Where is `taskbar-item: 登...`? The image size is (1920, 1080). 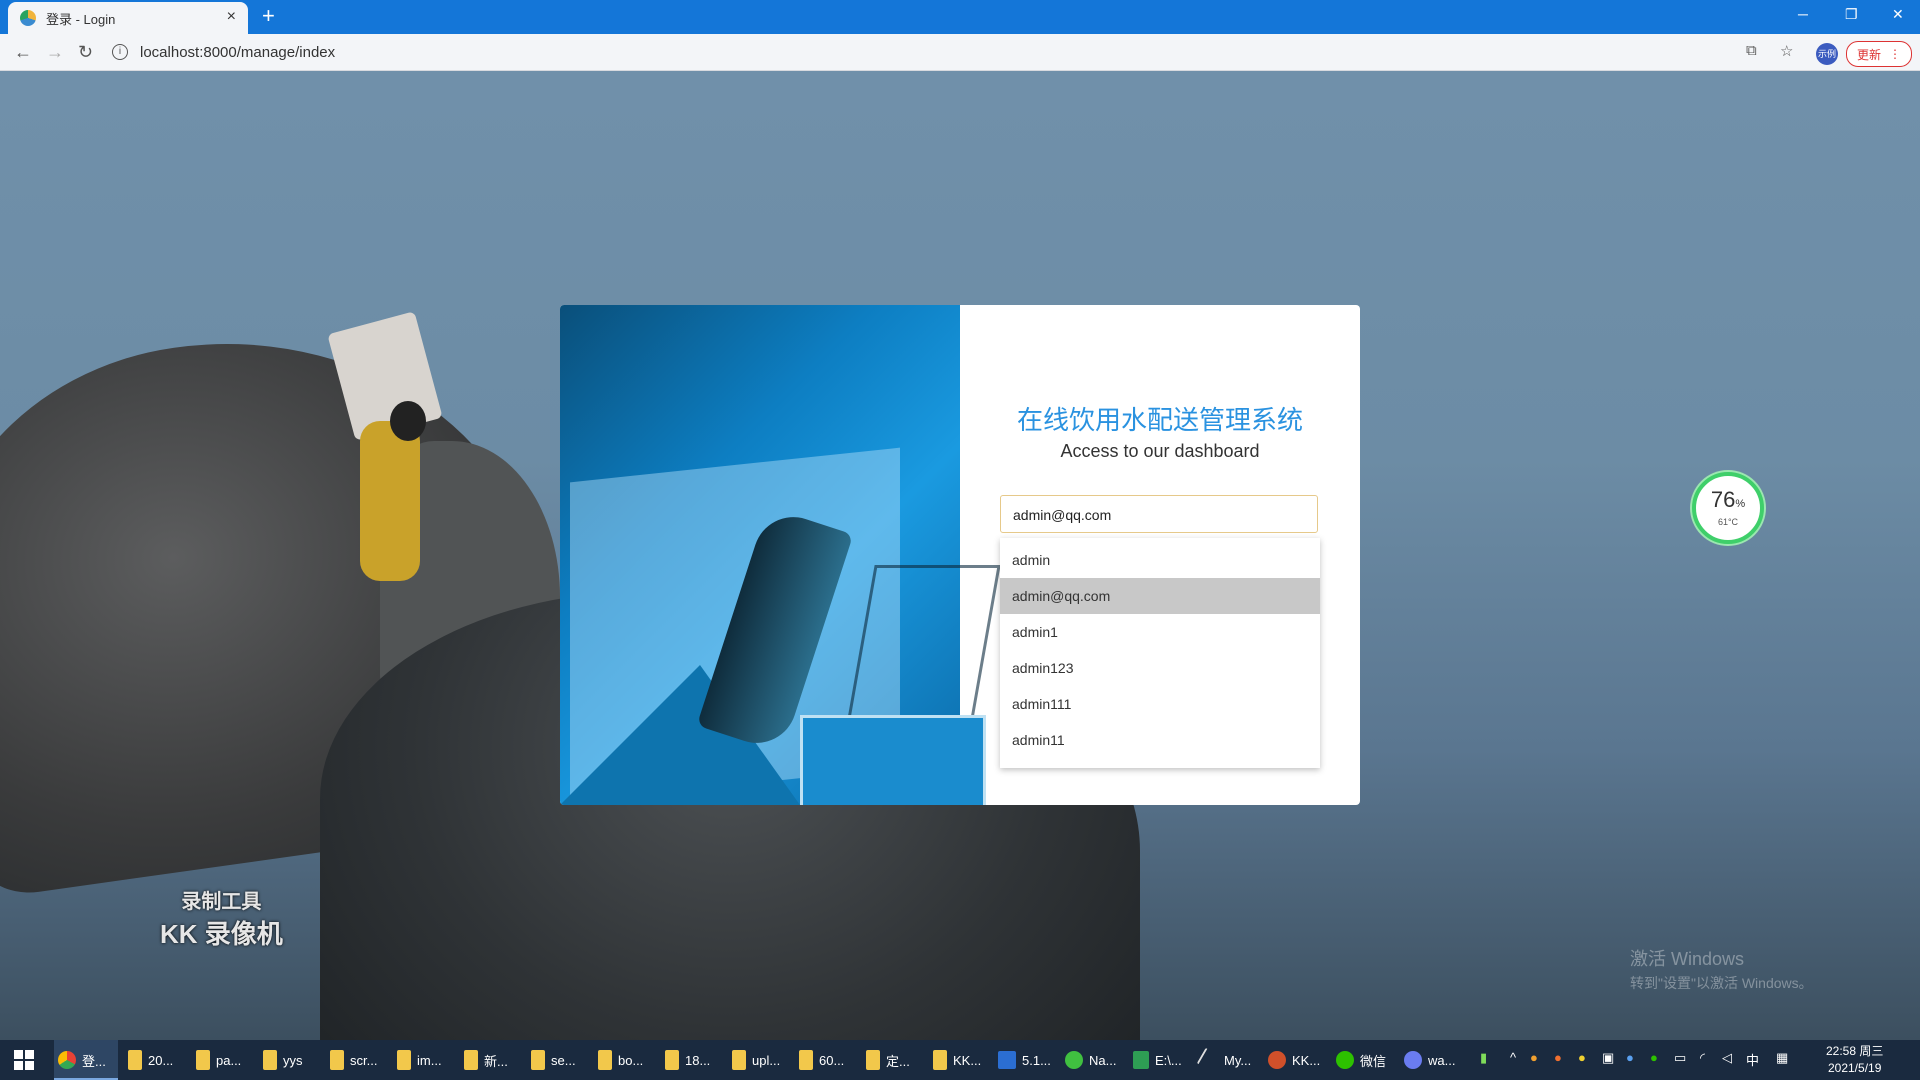 taskbar-item: 登... is located at coordinates (82, 1060).